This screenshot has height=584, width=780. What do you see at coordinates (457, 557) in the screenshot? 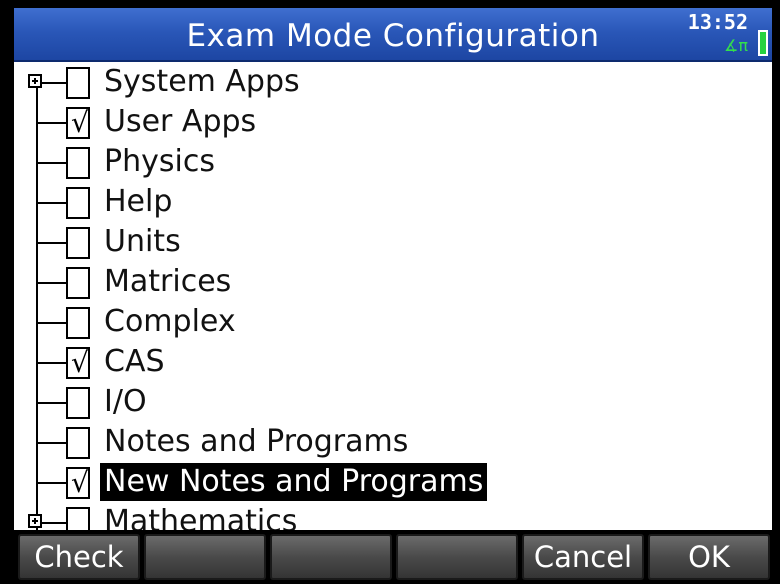
I see `softkey-4-button` at bounding box center [457, 557].